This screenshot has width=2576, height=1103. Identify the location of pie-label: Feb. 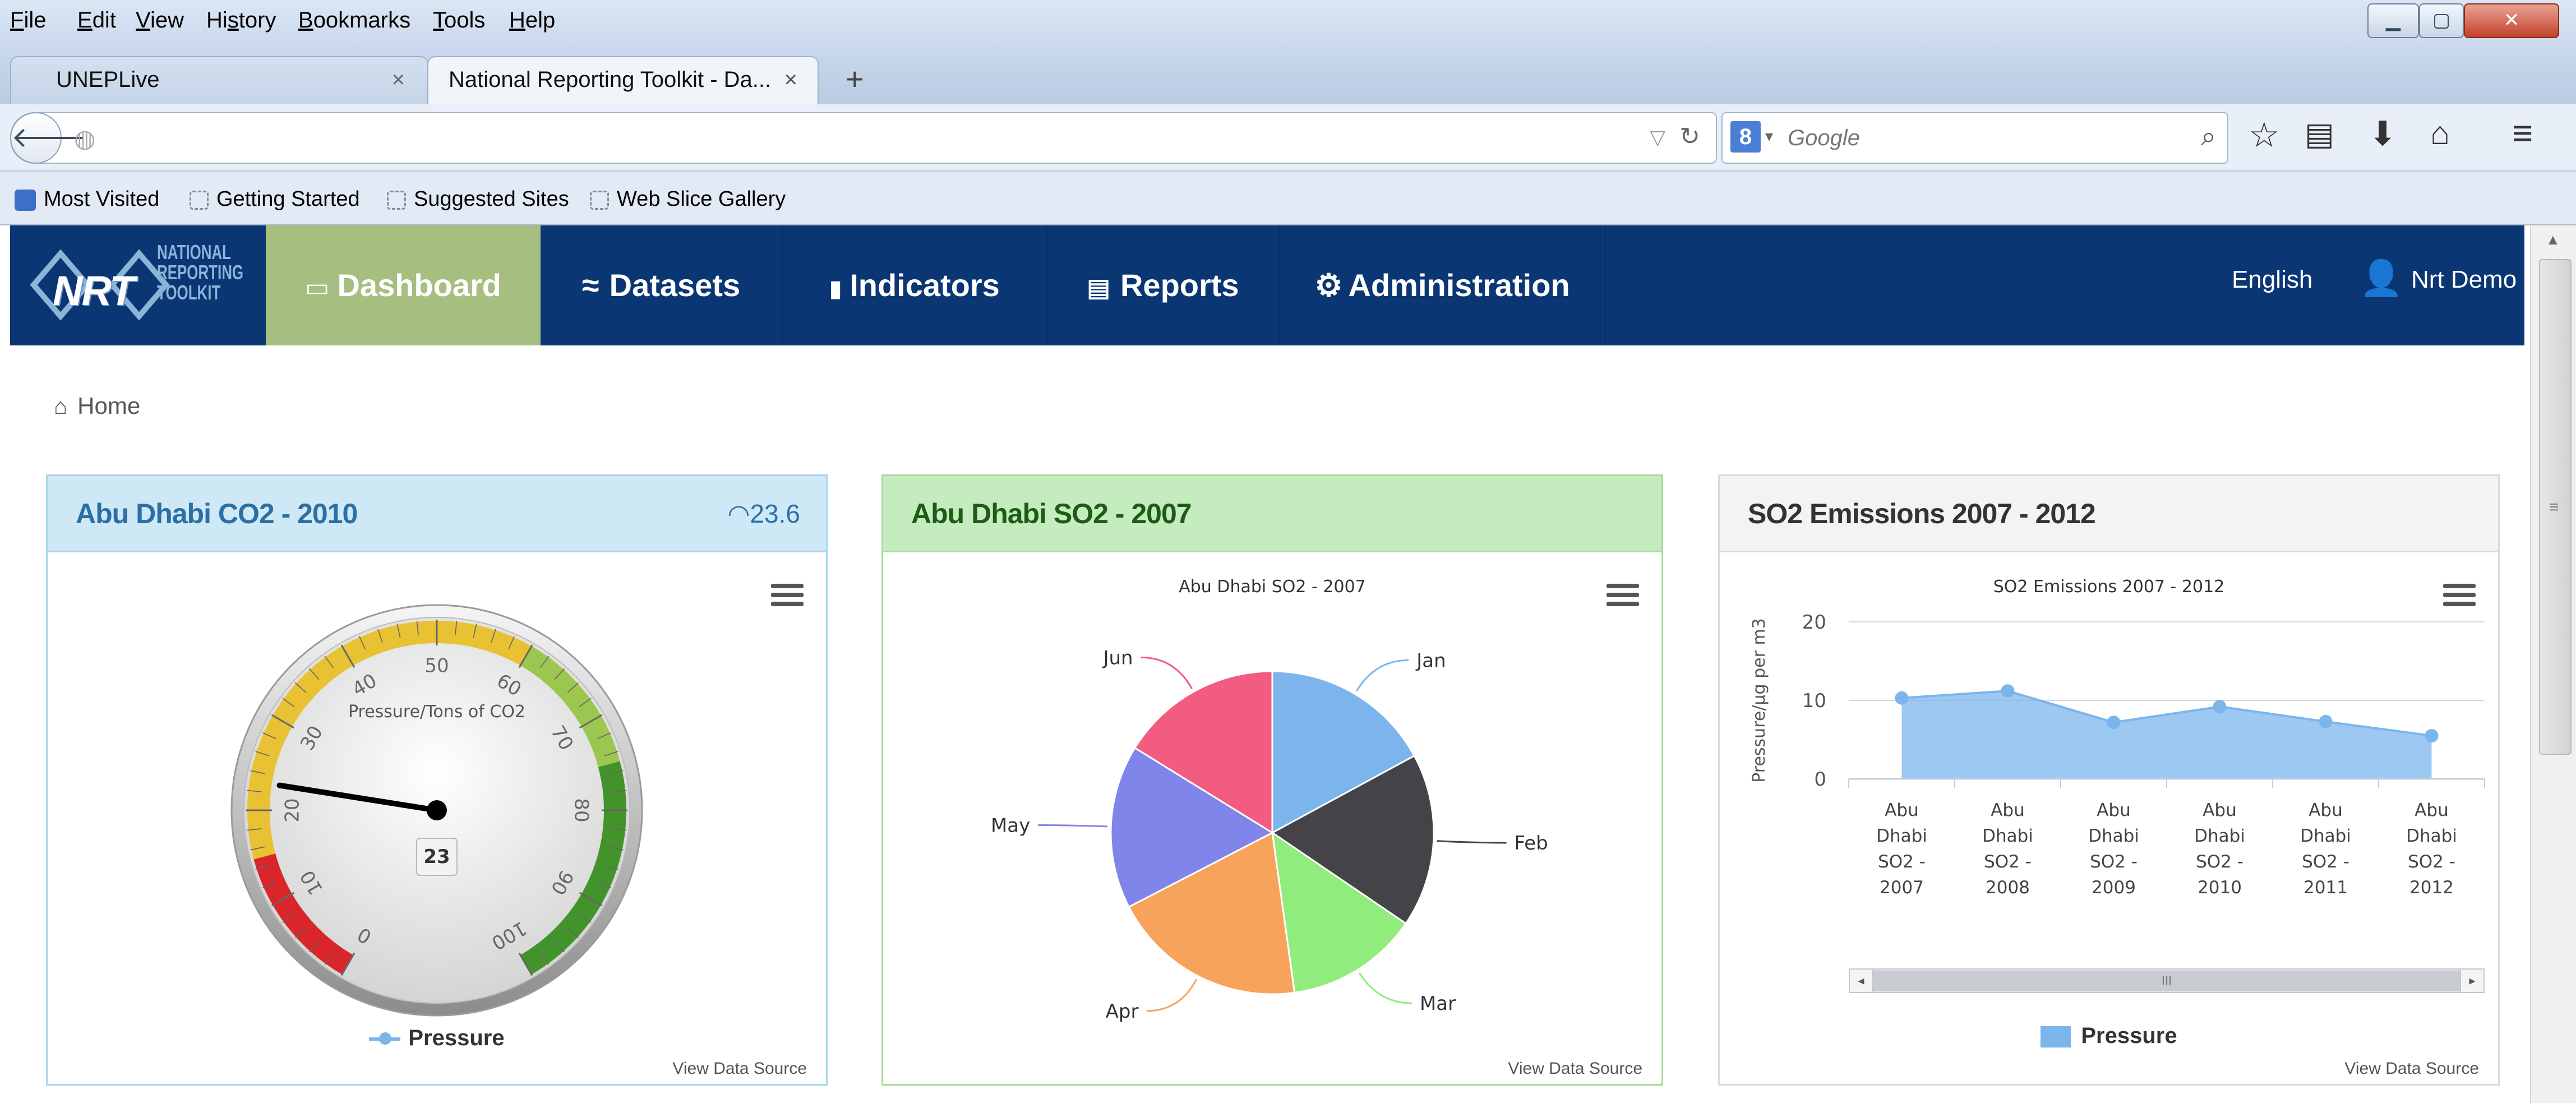
(1531, 844).